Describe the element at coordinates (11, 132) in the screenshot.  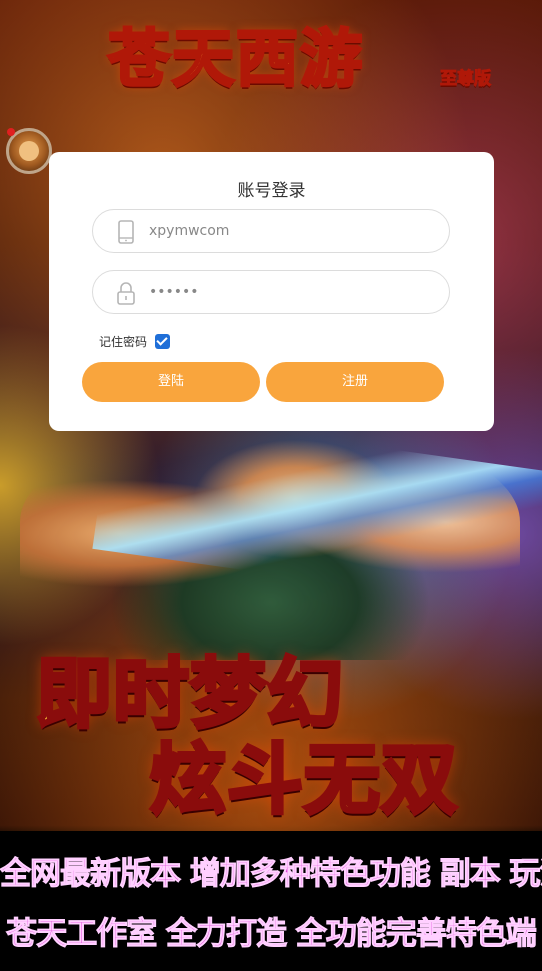
I see `notification-dot` at that location.